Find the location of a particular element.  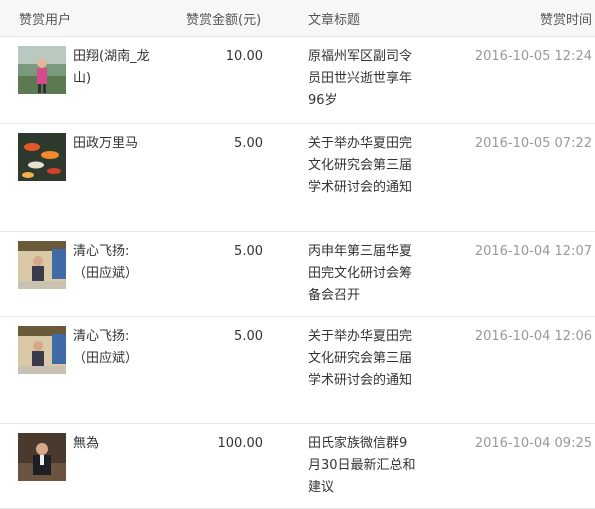

person-outdoors-avatar is located at coordinates (42, 70).